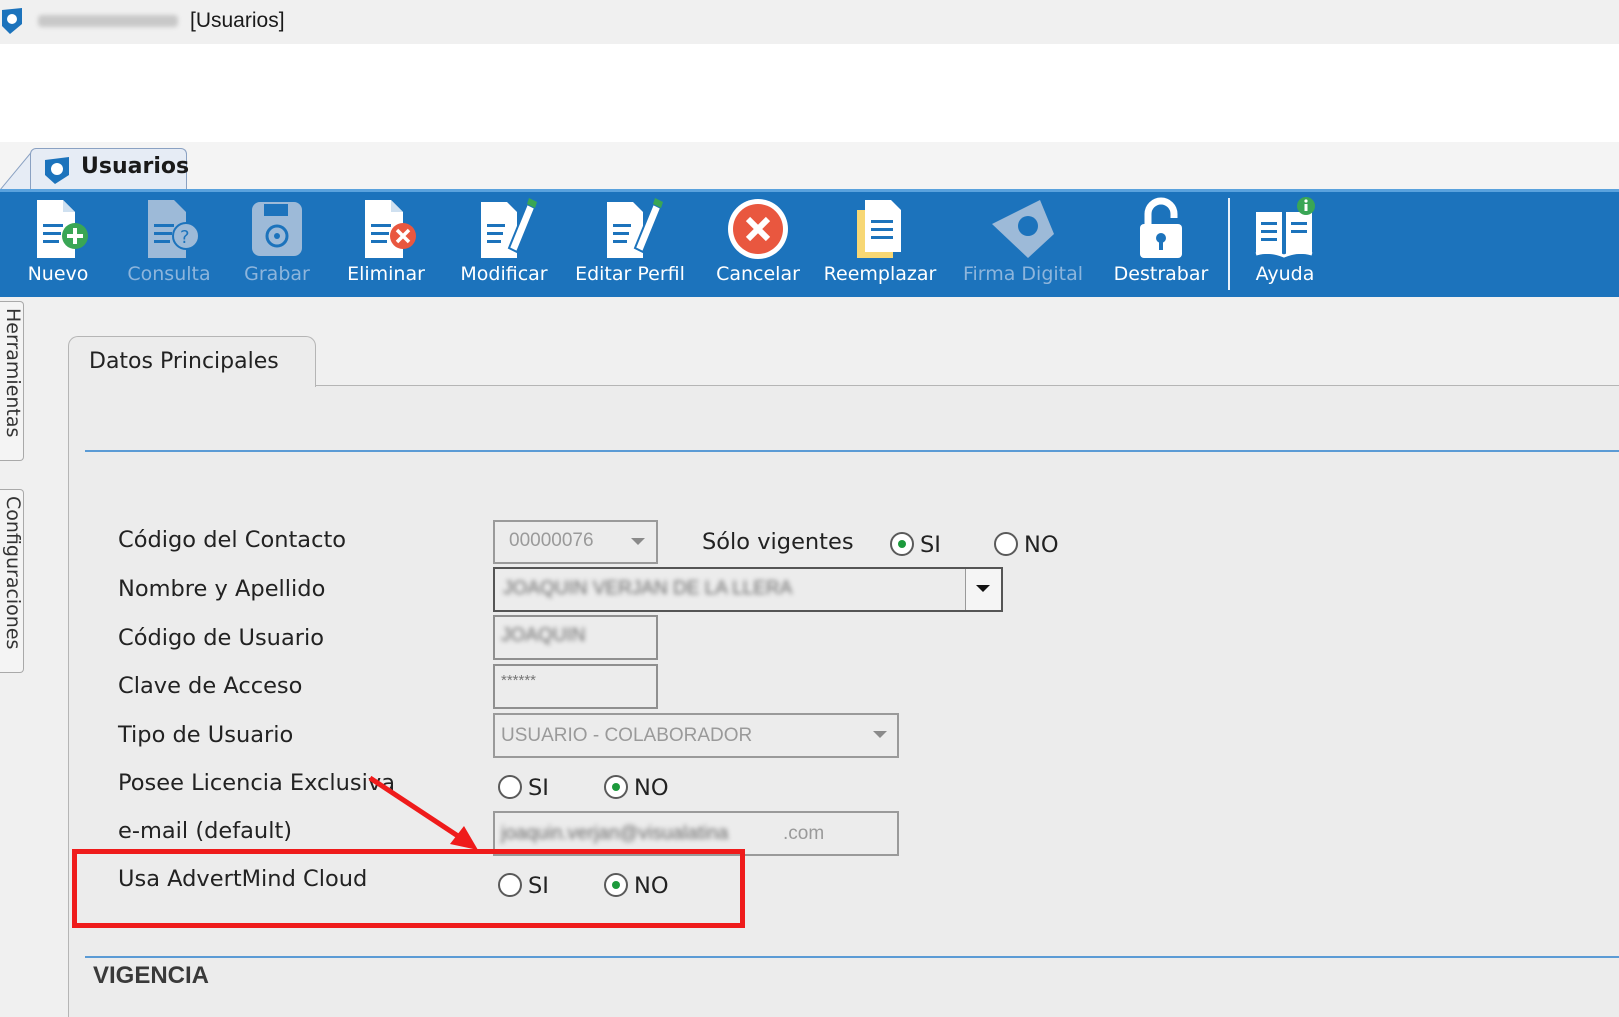  I want to click on solo-vigentes-no-radio: NO, so click(1030, 545).